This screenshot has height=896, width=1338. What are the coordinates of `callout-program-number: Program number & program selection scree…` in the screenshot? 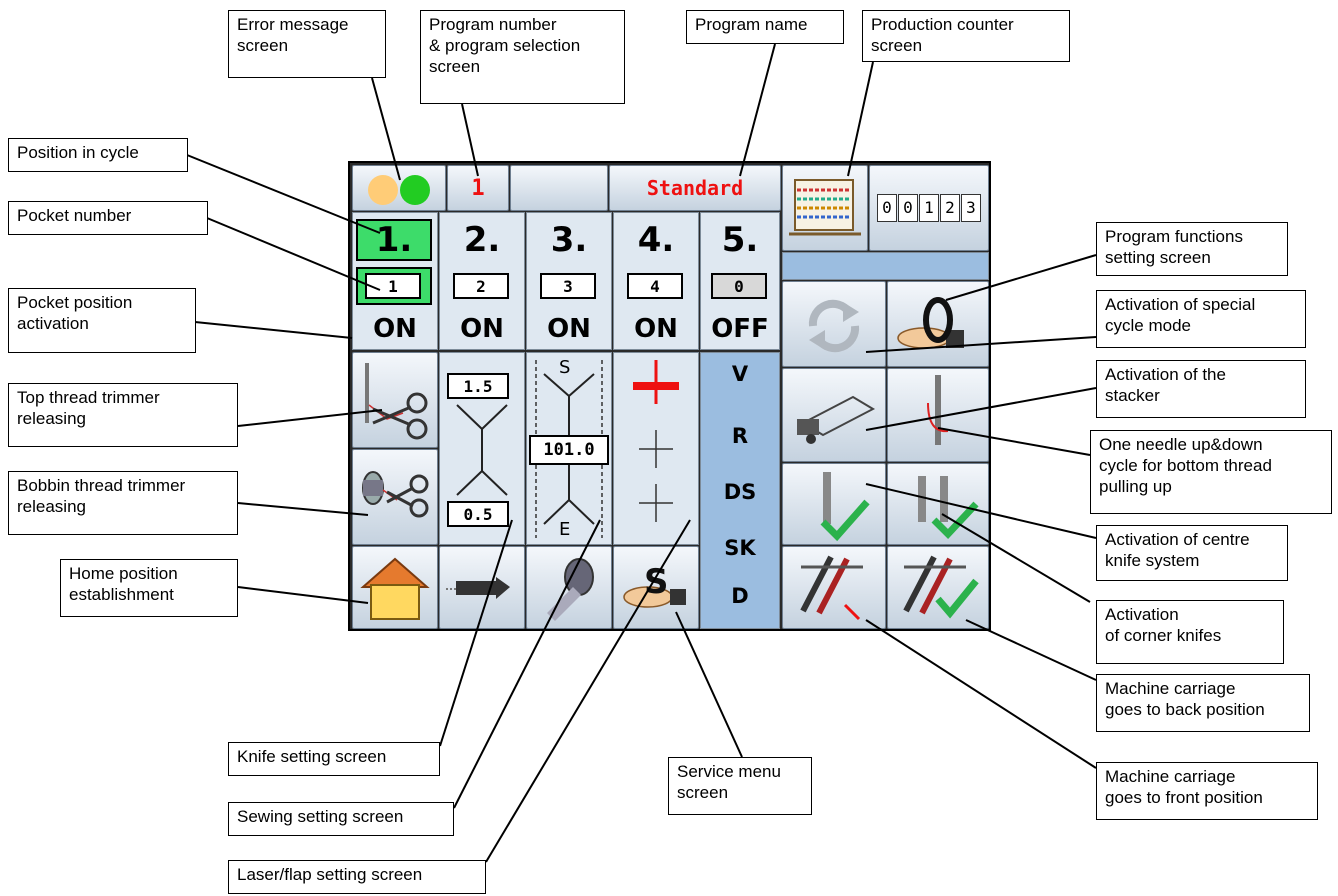 It's located at (522, 57).